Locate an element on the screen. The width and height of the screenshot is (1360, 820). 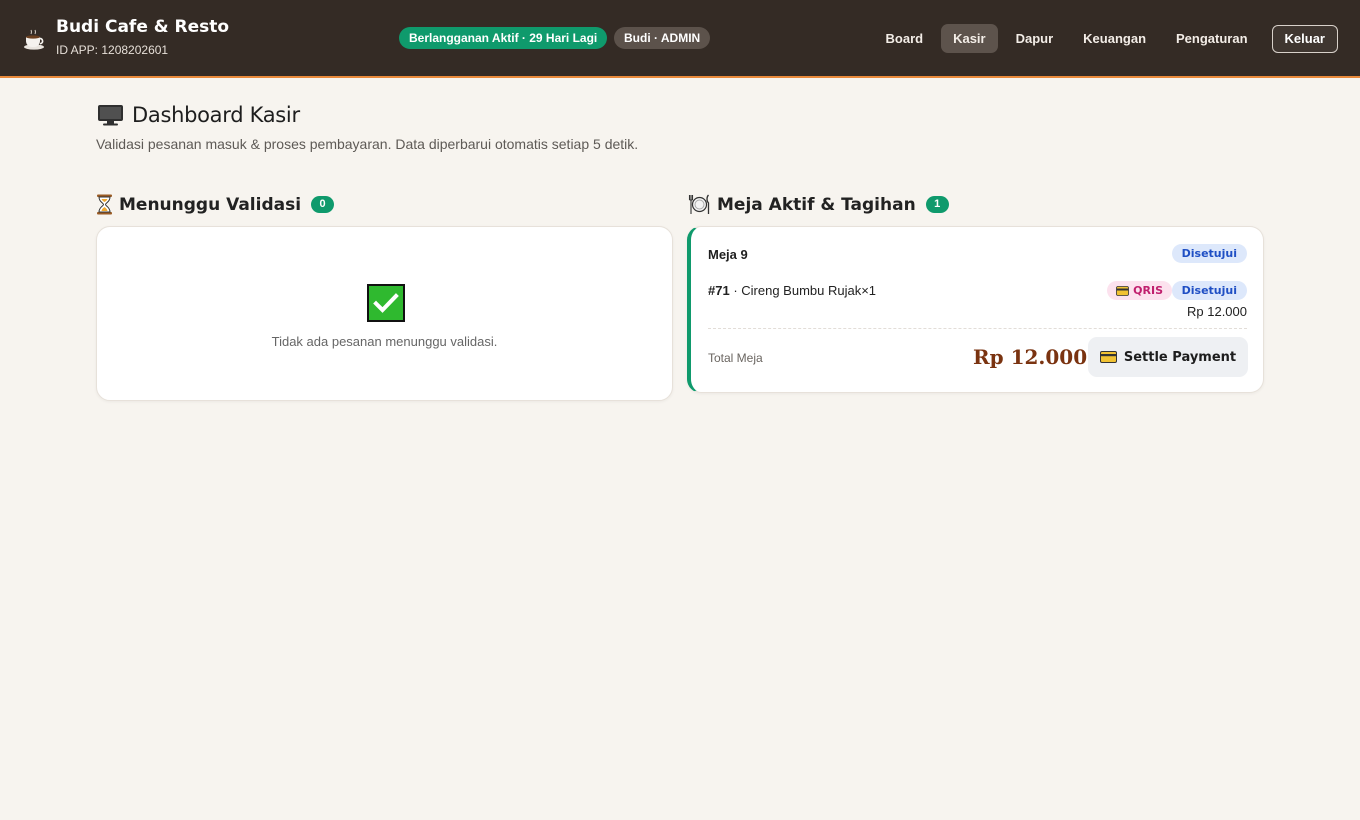
check-mark-icon is located at coordinates (386, 303).